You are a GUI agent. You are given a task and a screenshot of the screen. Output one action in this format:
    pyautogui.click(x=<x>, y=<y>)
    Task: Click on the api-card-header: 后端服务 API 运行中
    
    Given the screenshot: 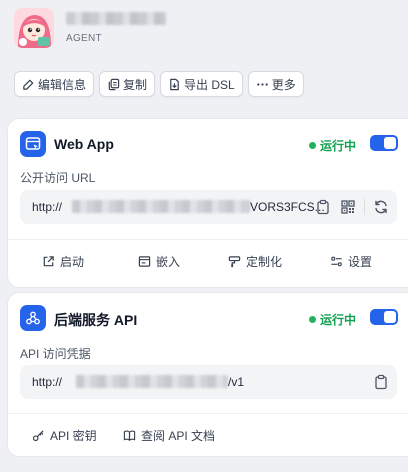 What is the action you would take?
    pyautogui.click(x=209, y=318)
    